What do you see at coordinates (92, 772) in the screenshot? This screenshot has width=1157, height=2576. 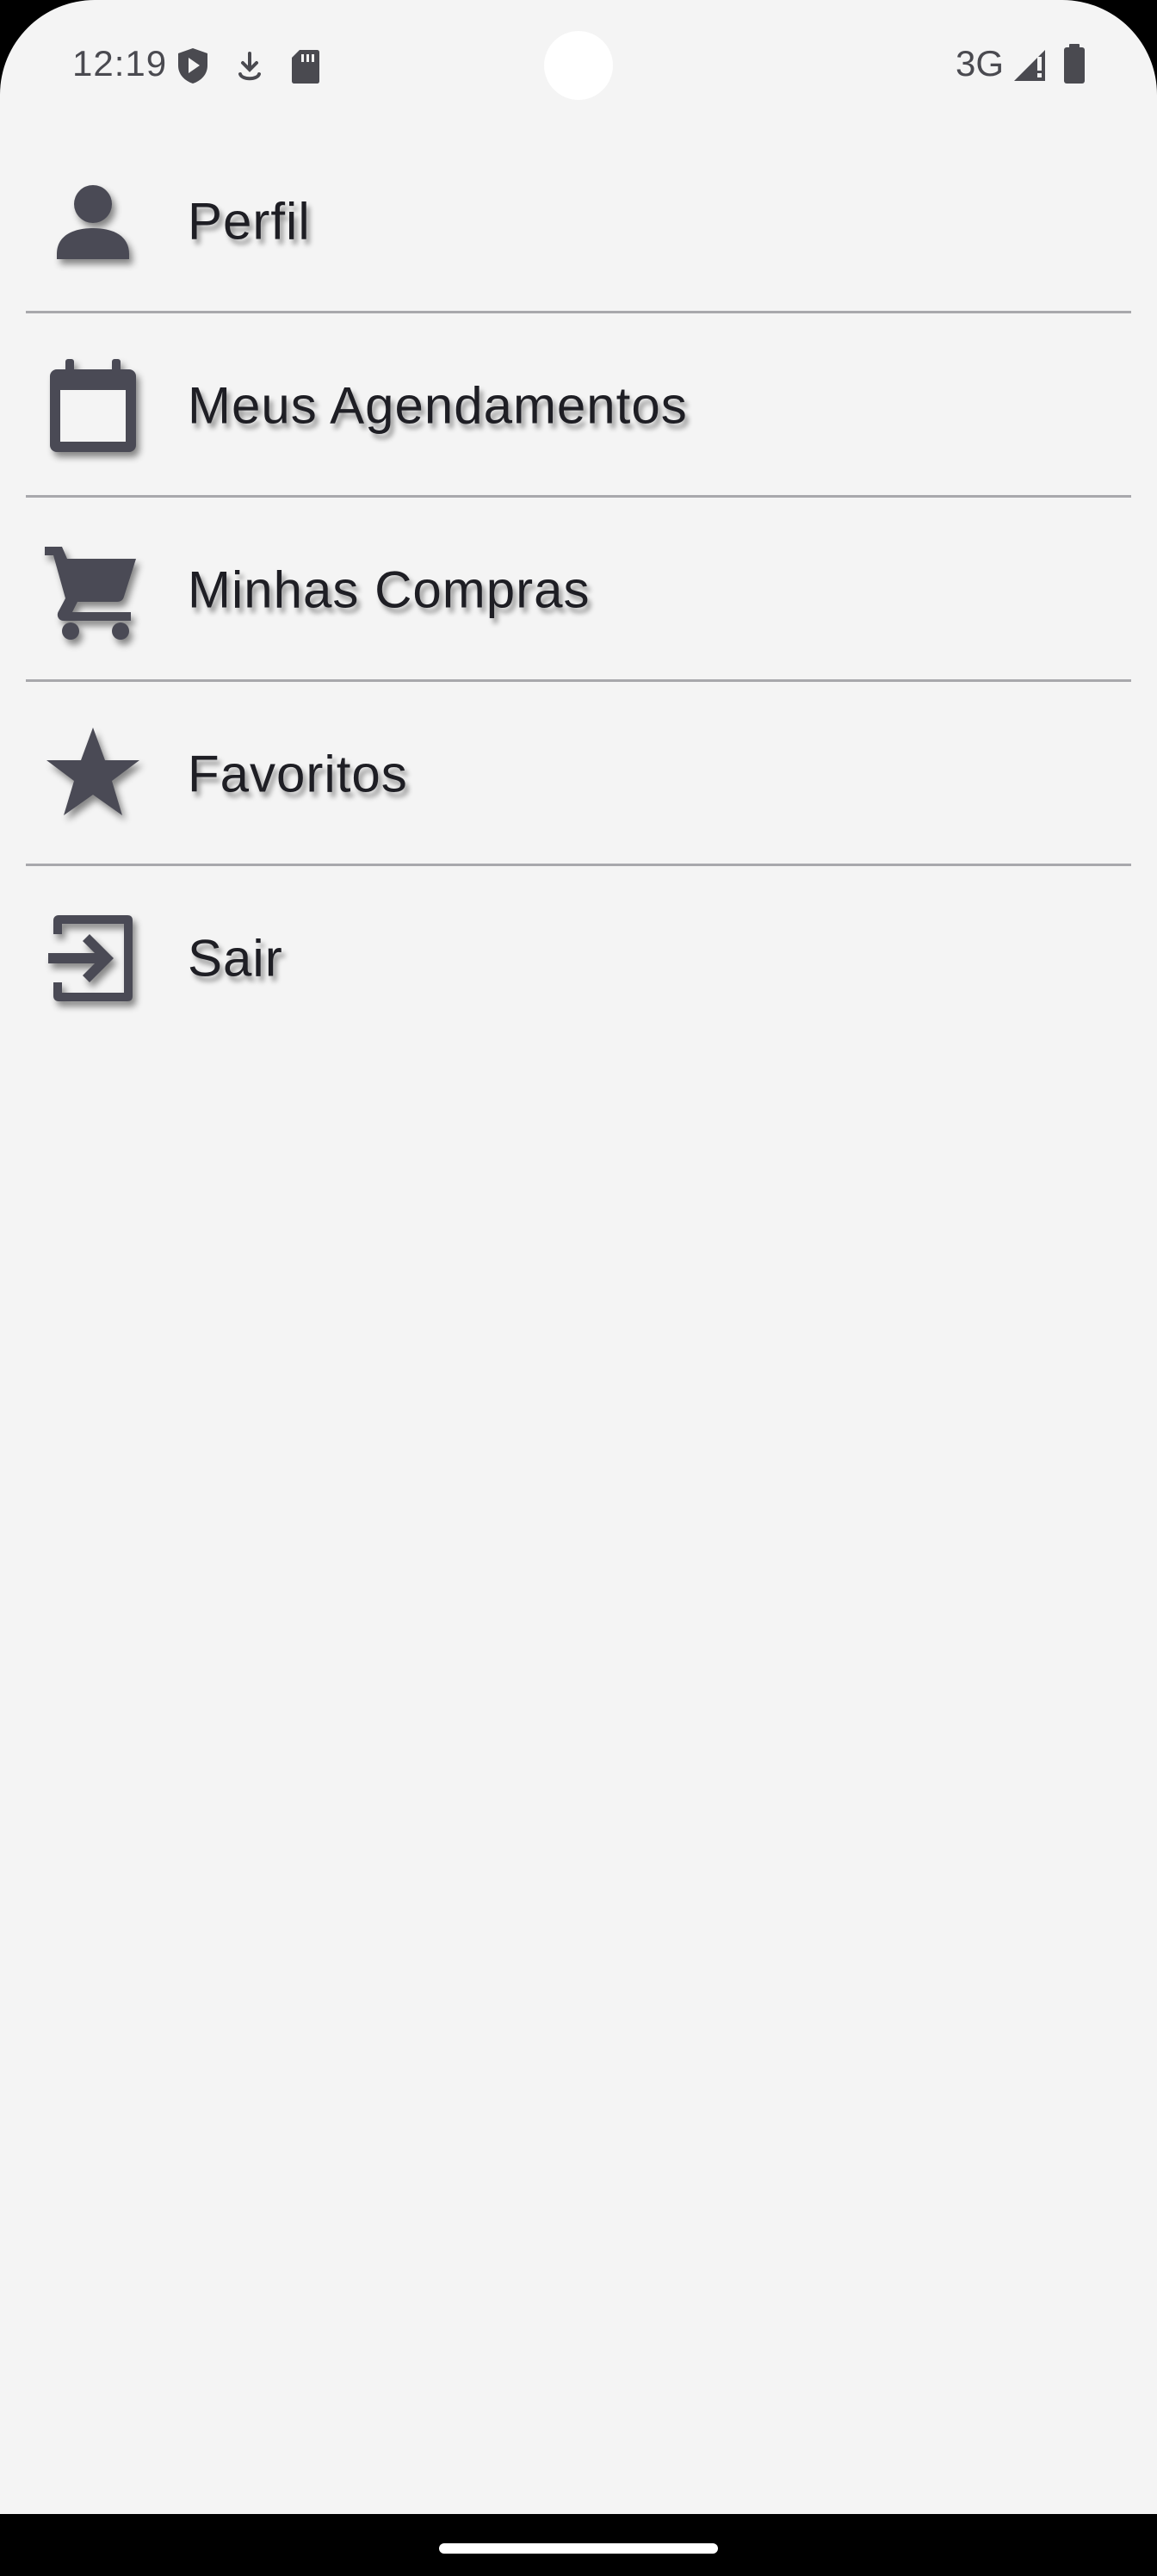 I see `star-icon` at bounding box center [92, 772].